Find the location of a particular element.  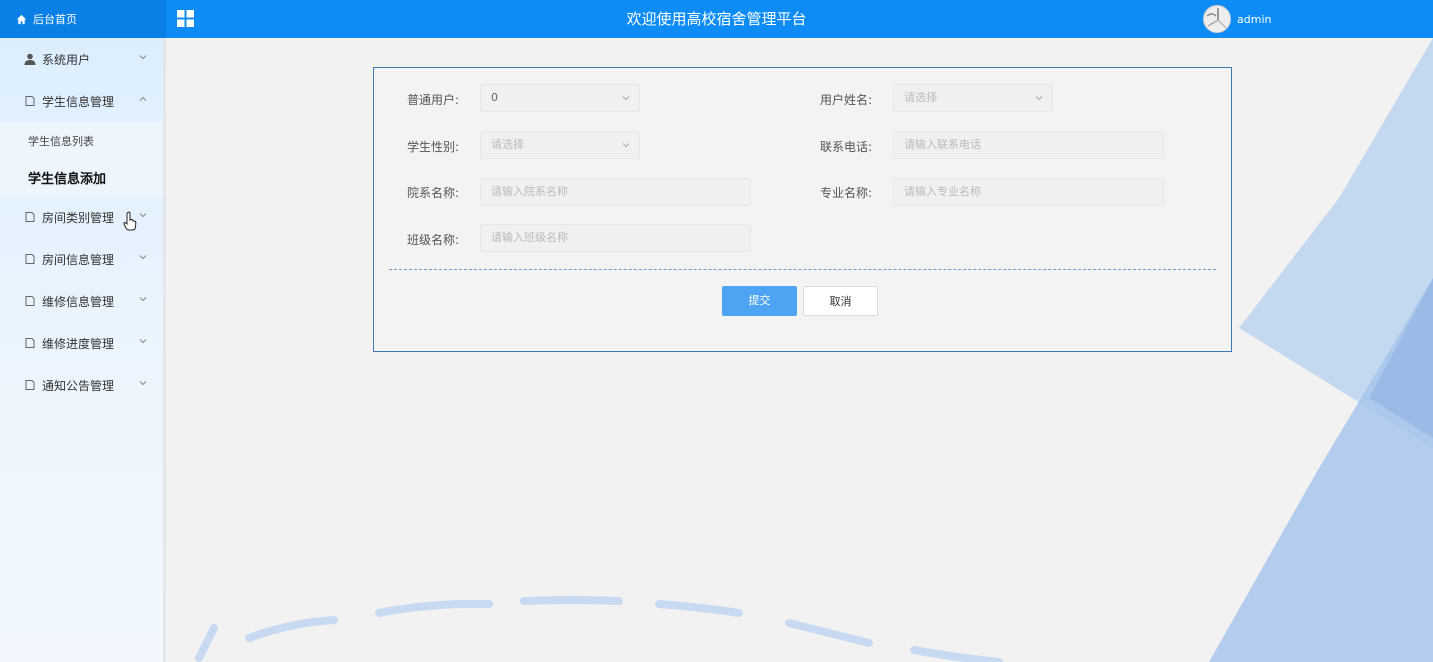

avatar is located at coordinates (1217, 19).